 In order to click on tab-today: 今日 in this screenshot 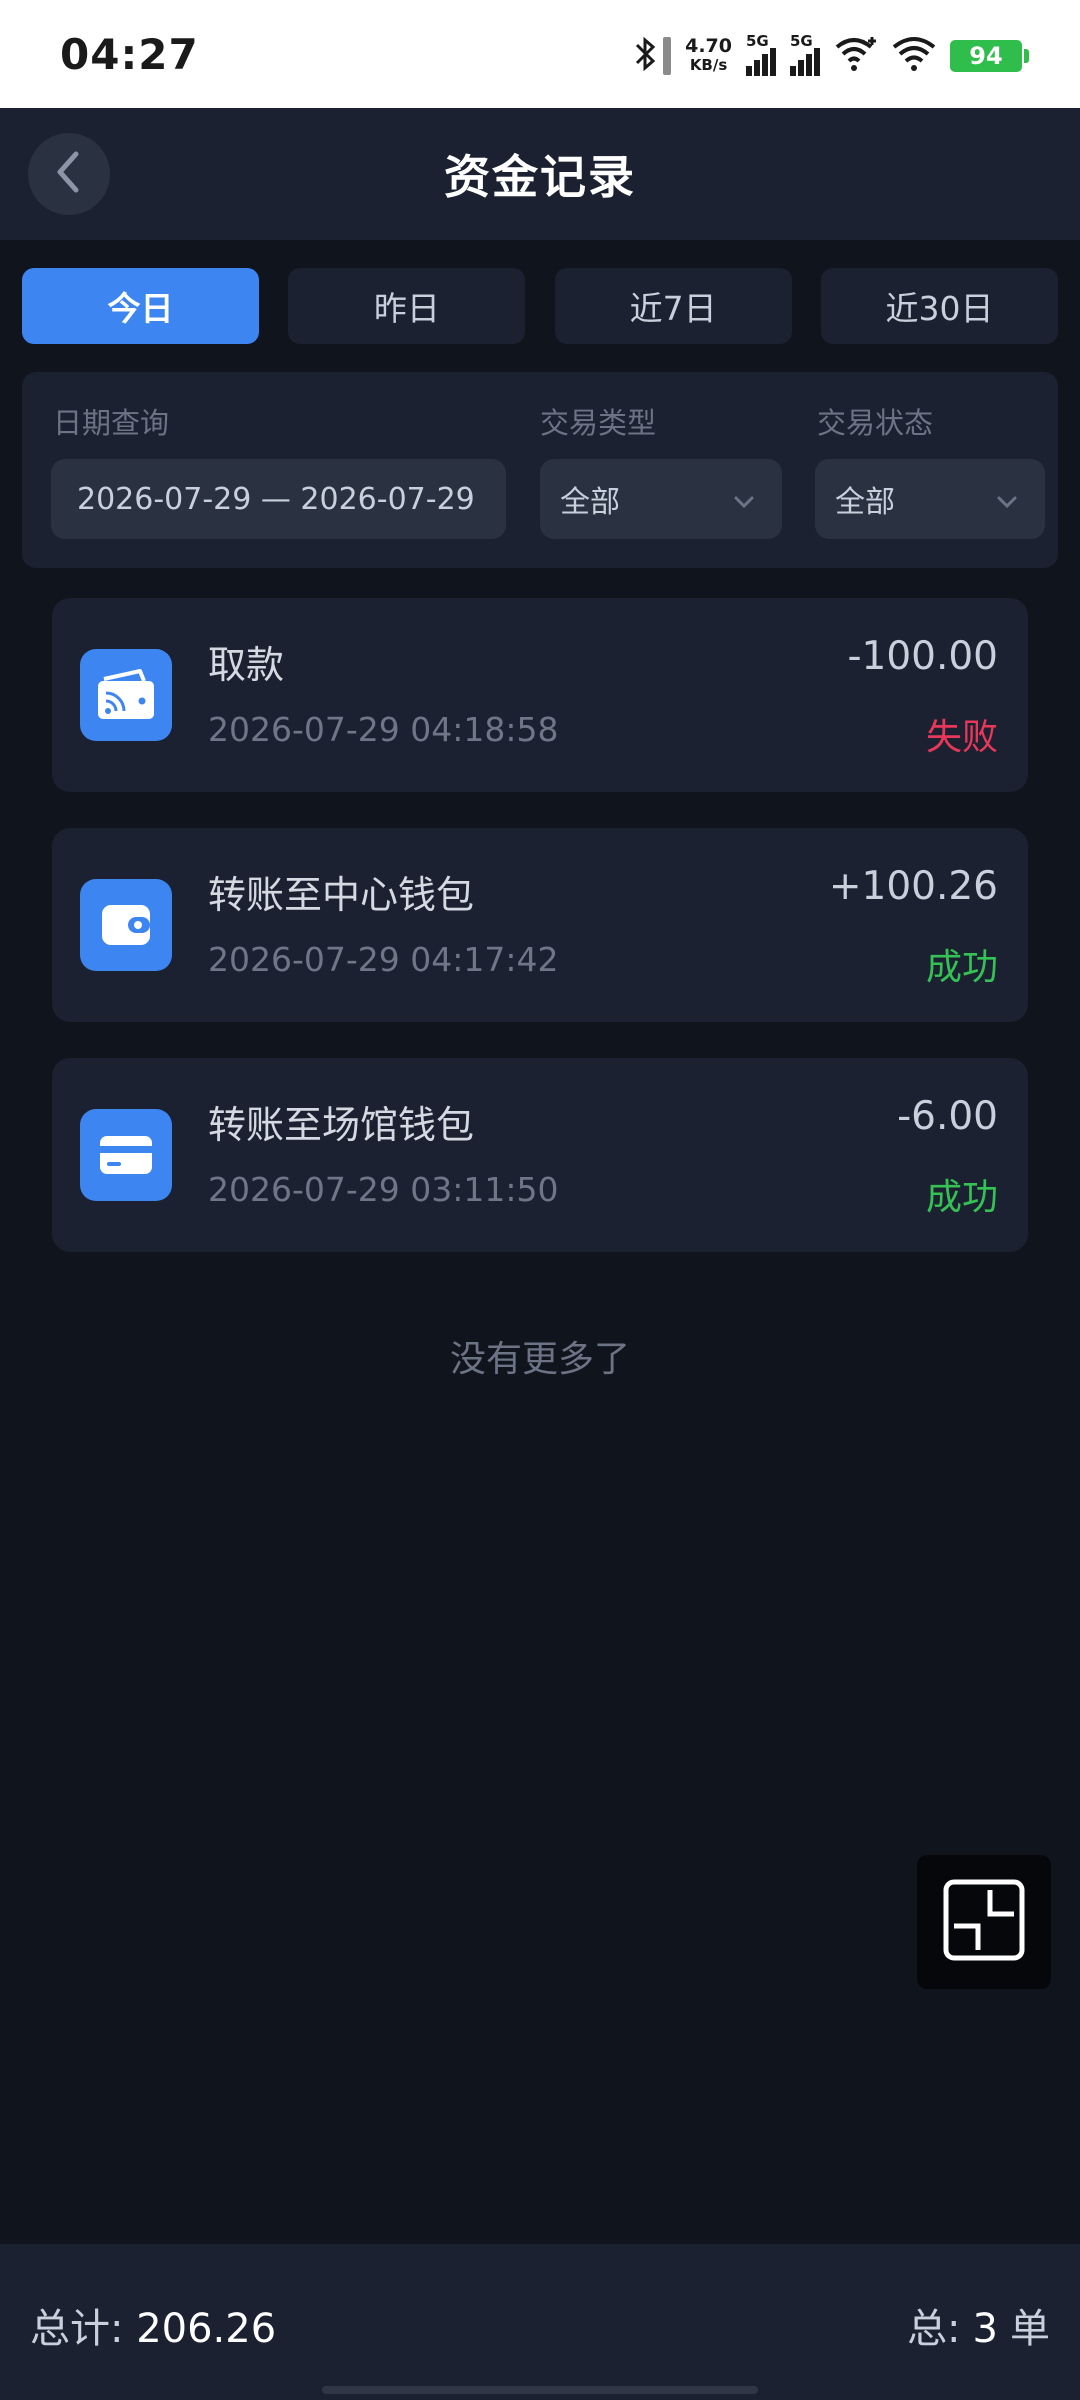, I will do `click(140, 306)`.